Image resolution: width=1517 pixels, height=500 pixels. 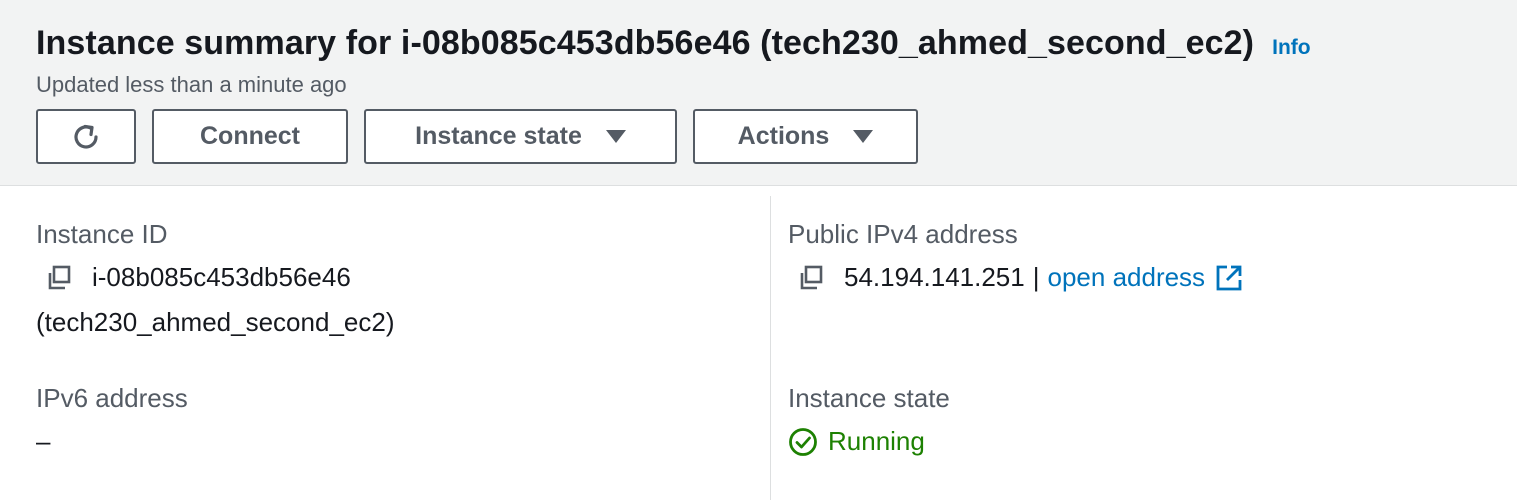 What do you see at coordinates (498, 136) in the screenshot?
I see `instance-state-button-label: Instance state` at bounding box center [498, 136].